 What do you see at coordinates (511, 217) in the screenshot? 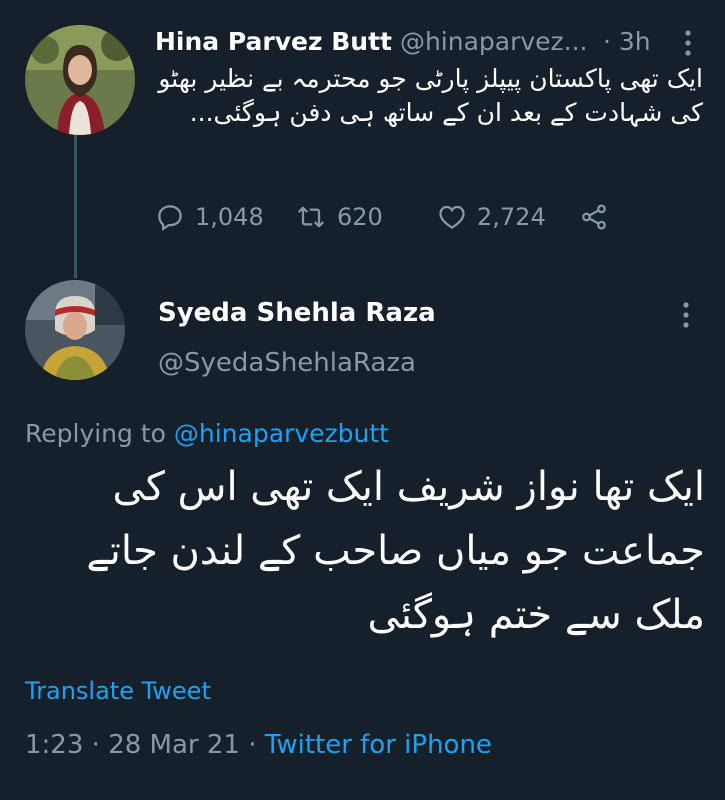
I see `like-count: 2,724` at bounding box center [511, 217].